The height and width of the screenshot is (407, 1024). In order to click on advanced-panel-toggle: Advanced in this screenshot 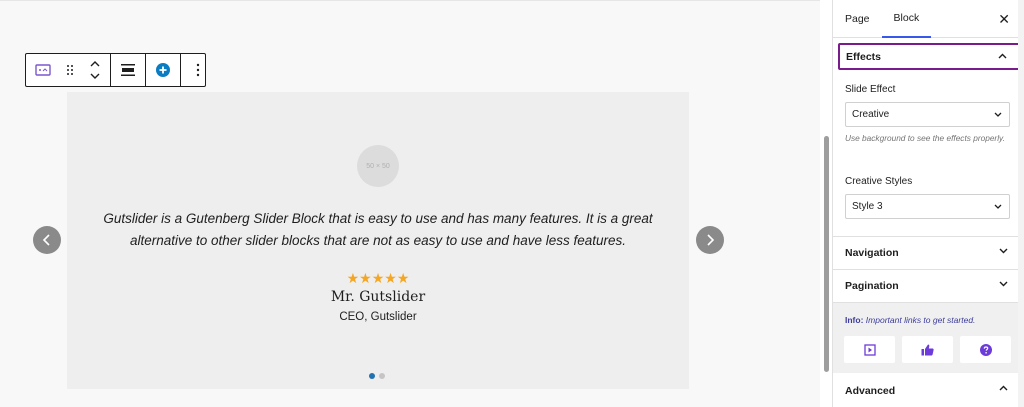, I will do `click(928, 390)`.